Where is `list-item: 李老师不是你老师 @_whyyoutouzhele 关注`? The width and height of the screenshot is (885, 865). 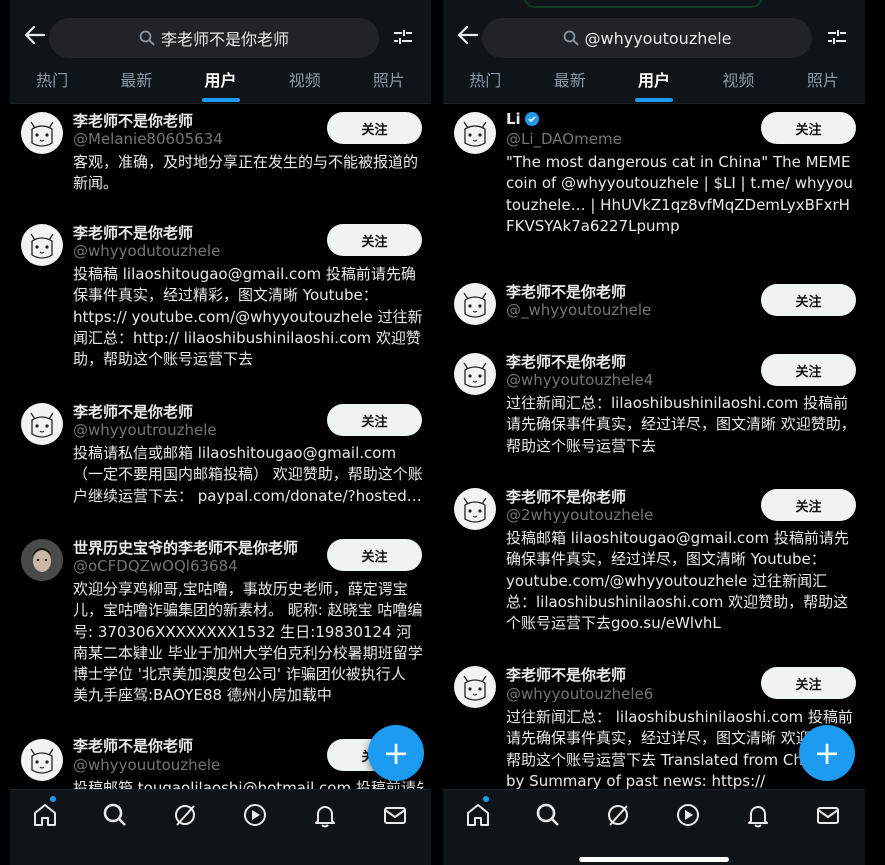 list-item: 李老师不是你老师 @_whyyoutouzhele 关注 is located at coordinates (654, 309).